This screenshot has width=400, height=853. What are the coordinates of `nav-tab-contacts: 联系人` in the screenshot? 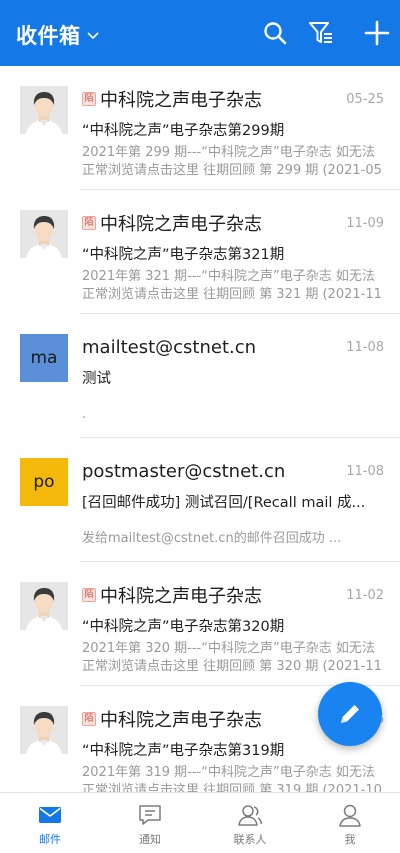 It's located at (250, 823).